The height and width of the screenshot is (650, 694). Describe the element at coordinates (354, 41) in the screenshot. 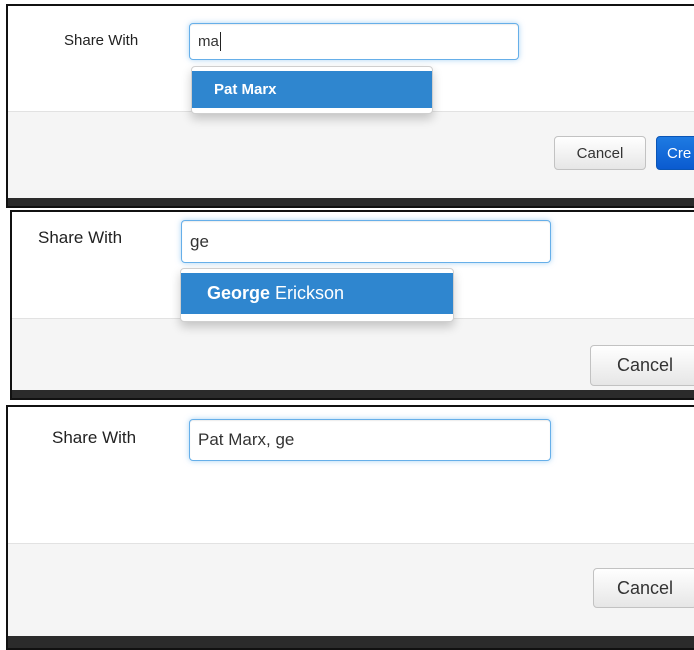

I see `share-with-input: ma` at that location.